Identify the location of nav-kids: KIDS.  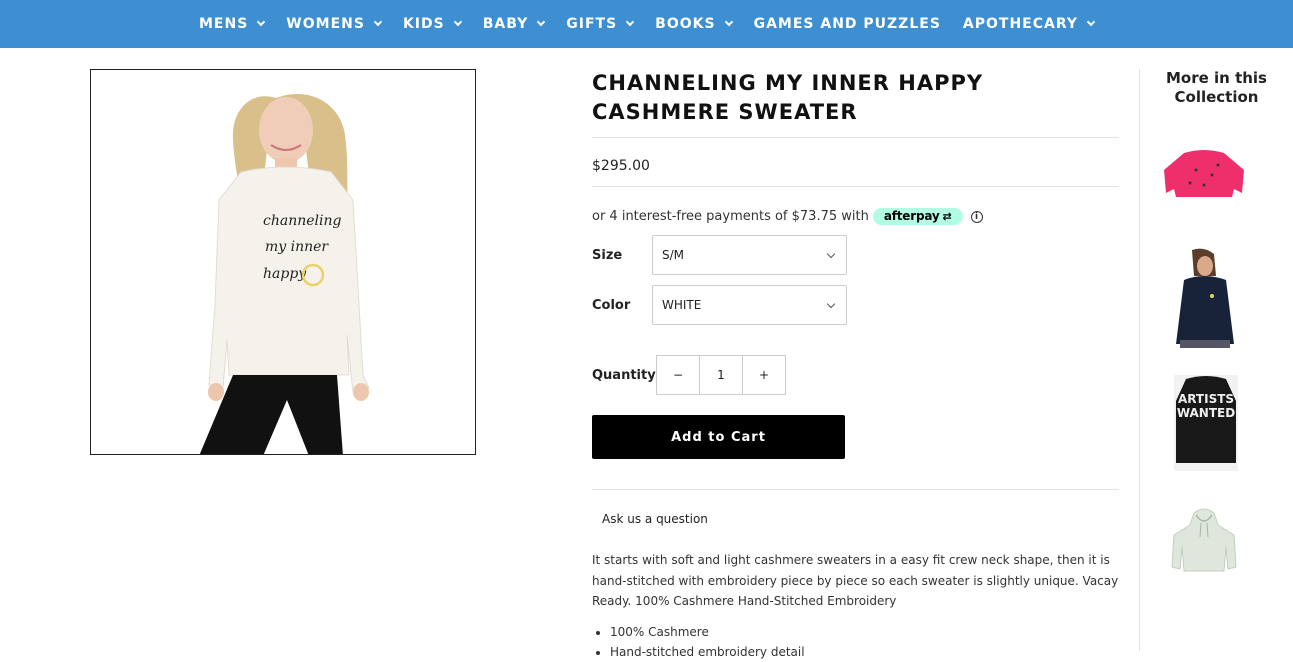
(432, 24).